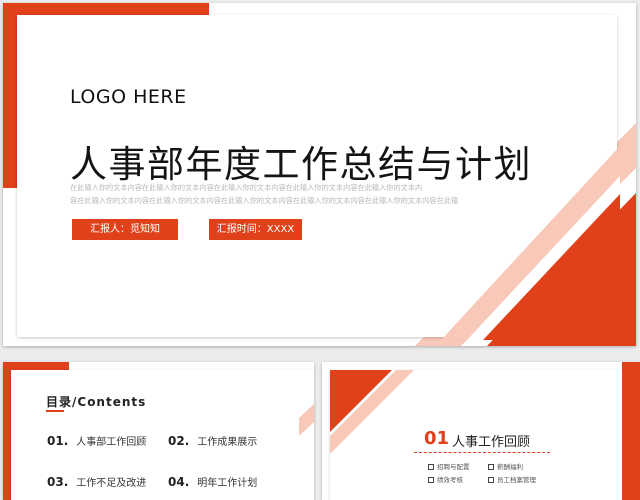  Describe the element at coordinates (125, 229) in the screenshot. I see `reporter-tag: 汇报人：觅知知` at that location.